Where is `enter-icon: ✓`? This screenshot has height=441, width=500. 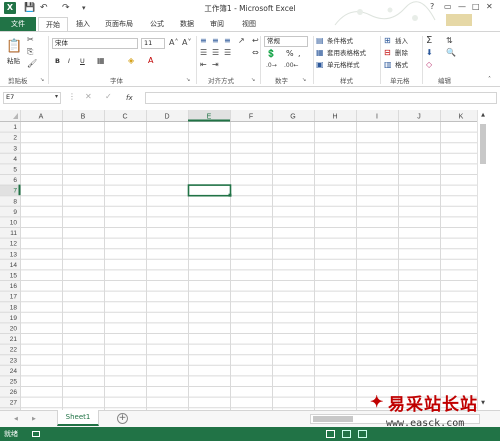 enter-icon: ✓ is located at coordinates (108, 97).